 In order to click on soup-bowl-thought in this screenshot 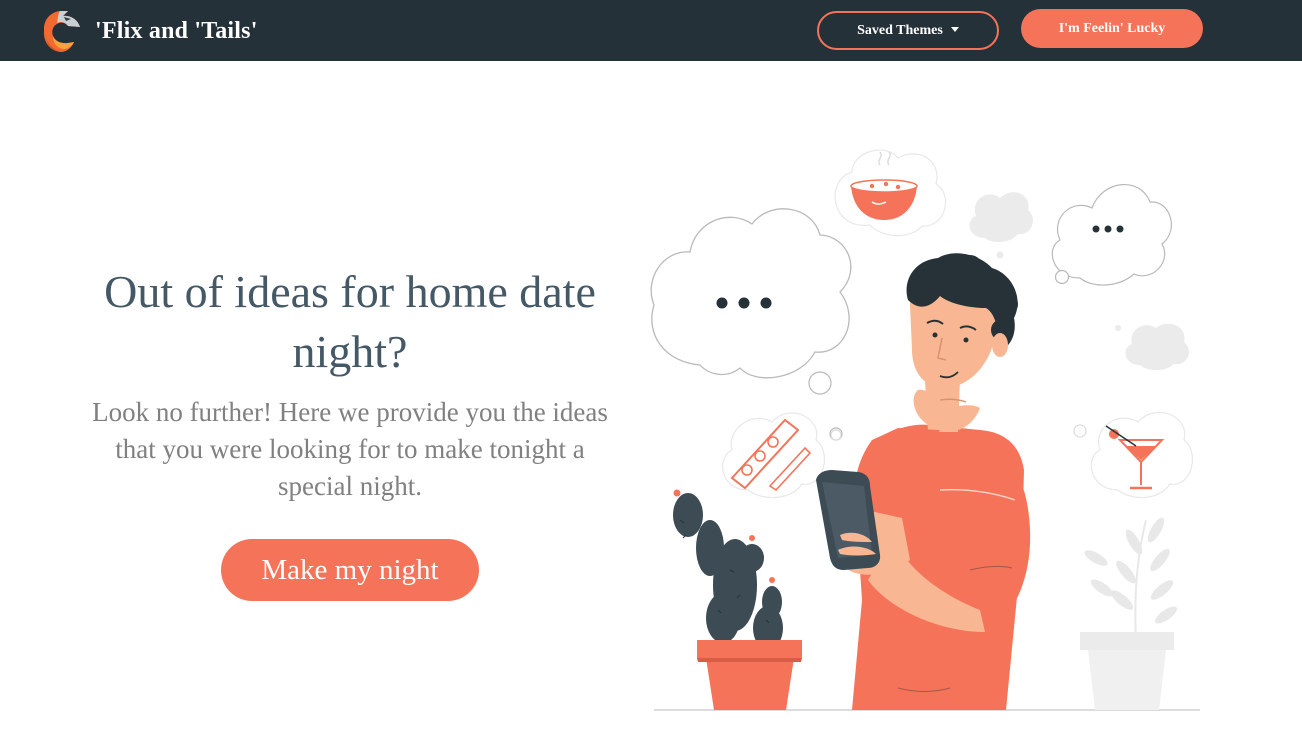, I will do `click(890, 193)`.